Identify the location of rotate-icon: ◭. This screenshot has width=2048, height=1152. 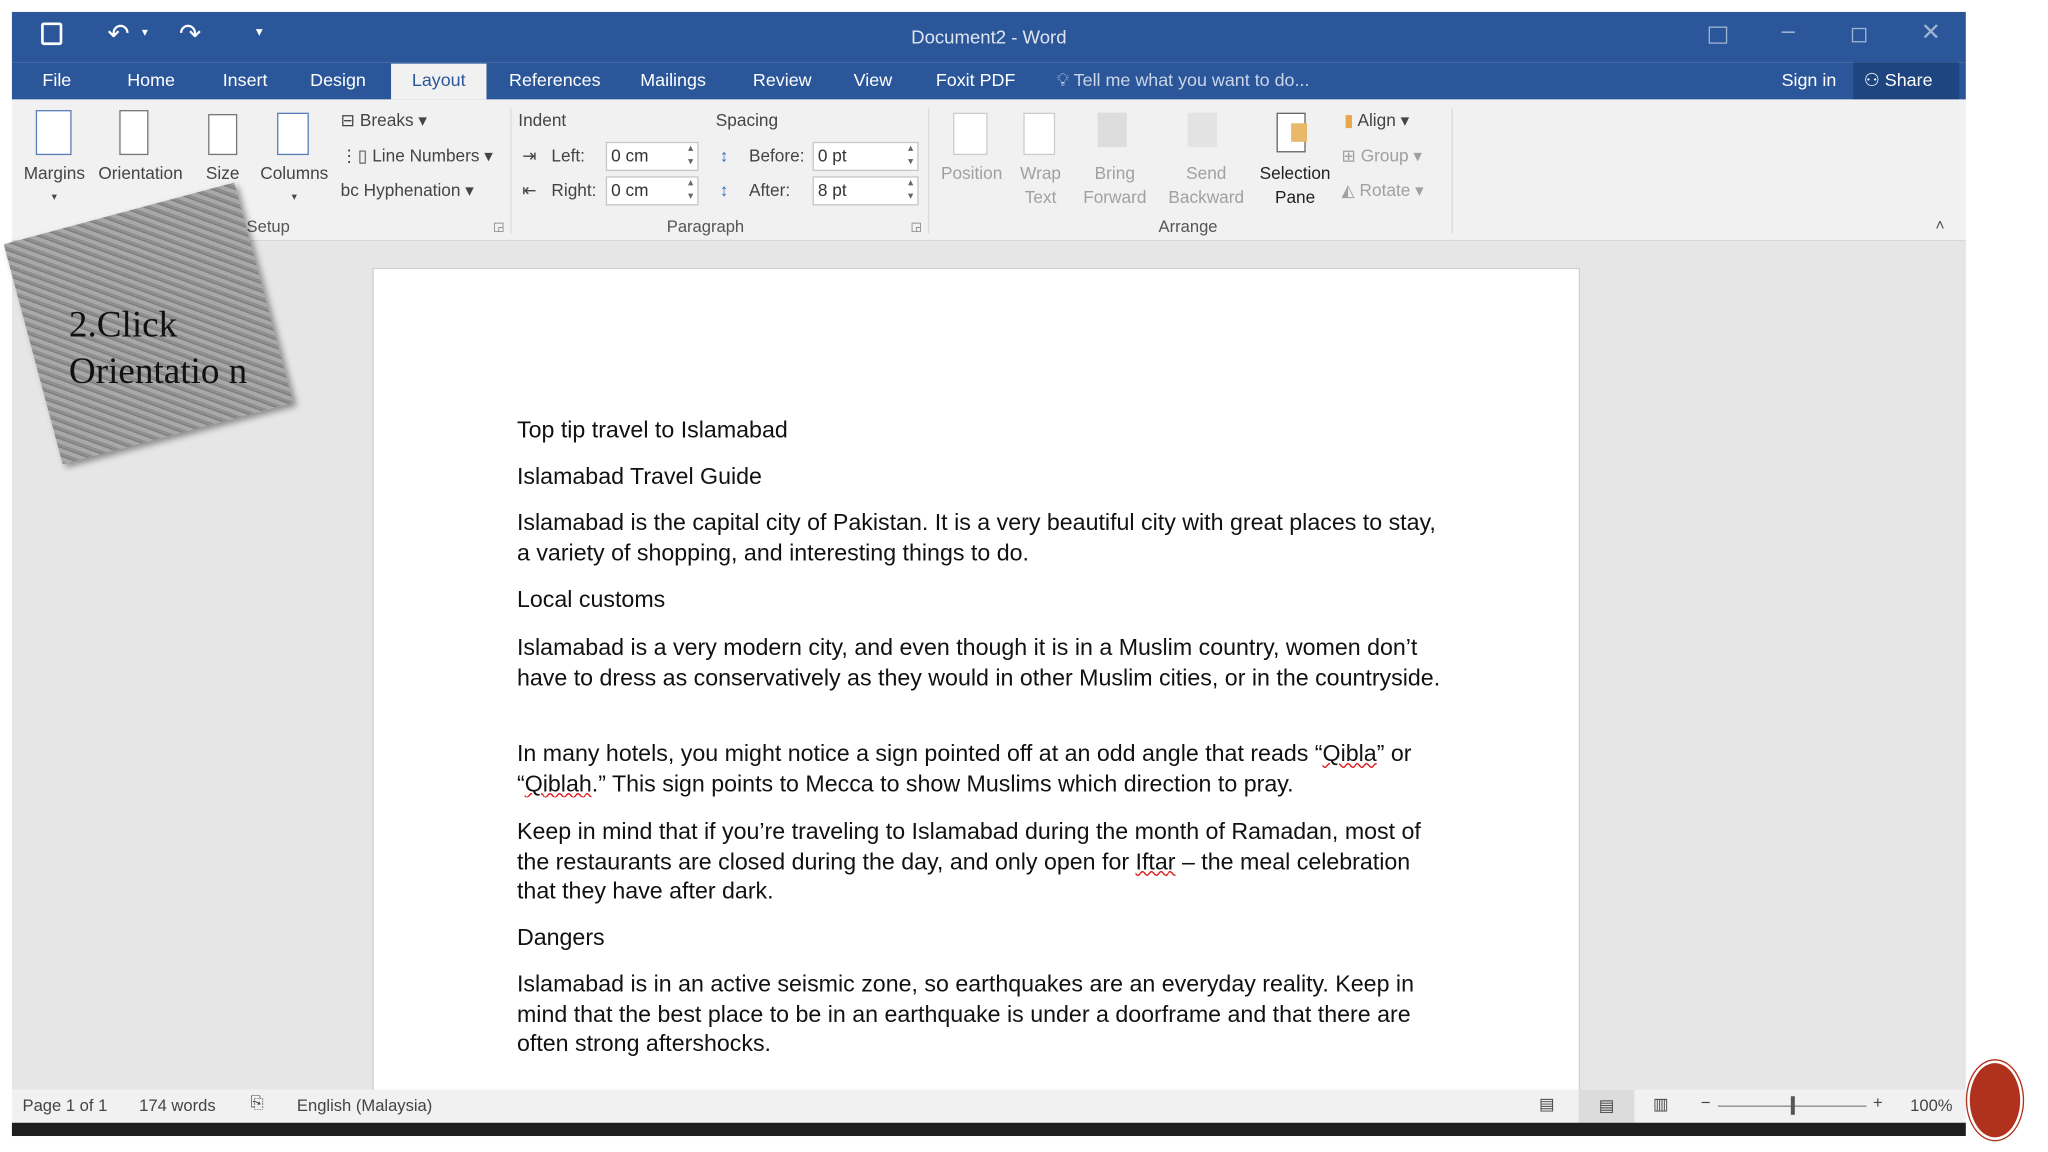
(1348, 190).